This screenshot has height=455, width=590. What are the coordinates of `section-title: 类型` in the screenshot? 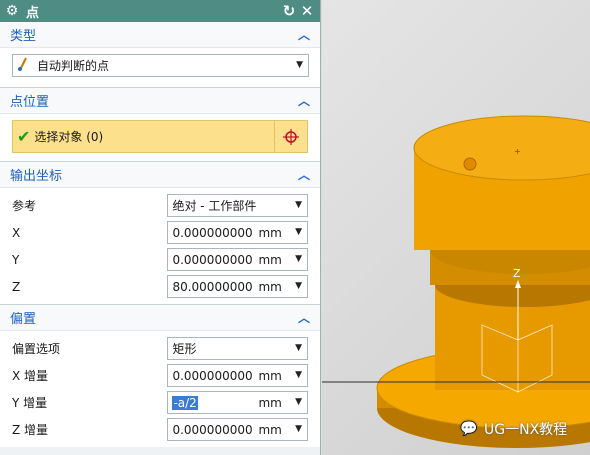 It's located at (23, 36).